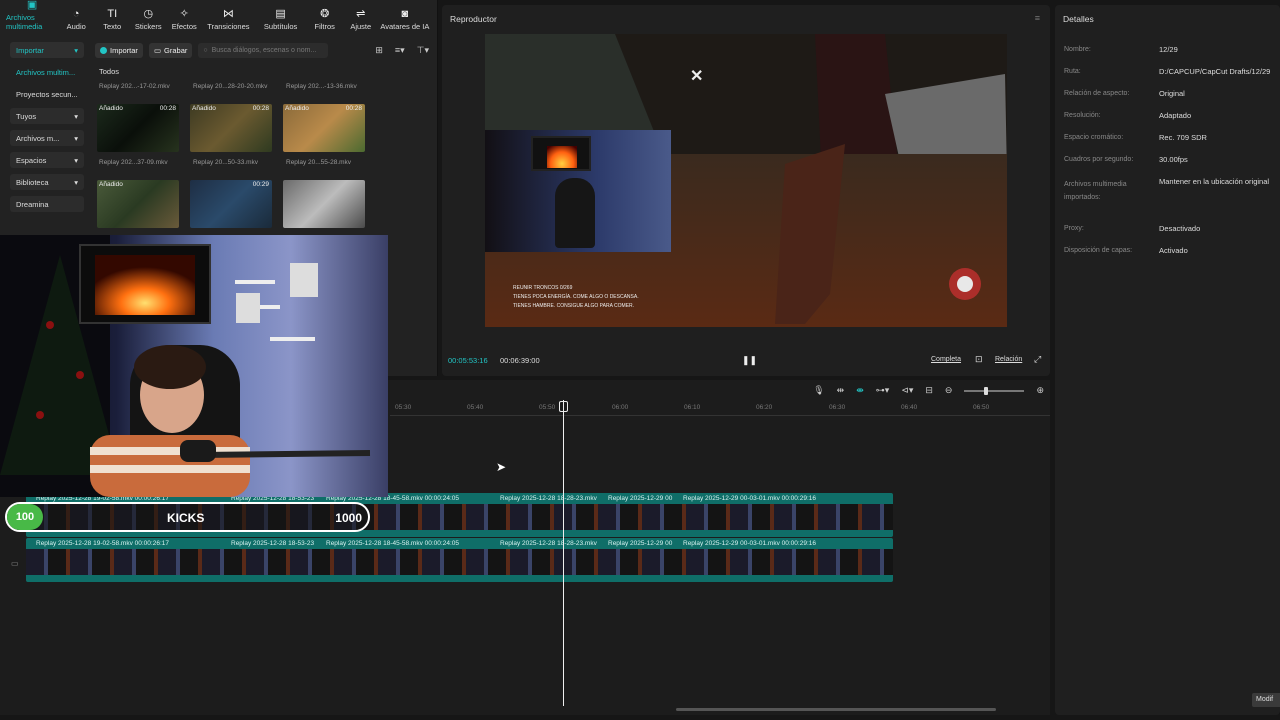 Image resolution: width=1280 pixels, height=720 pixels. I want to click on sidebar-item-spaces: Espacios ▾, so click(47, 160).